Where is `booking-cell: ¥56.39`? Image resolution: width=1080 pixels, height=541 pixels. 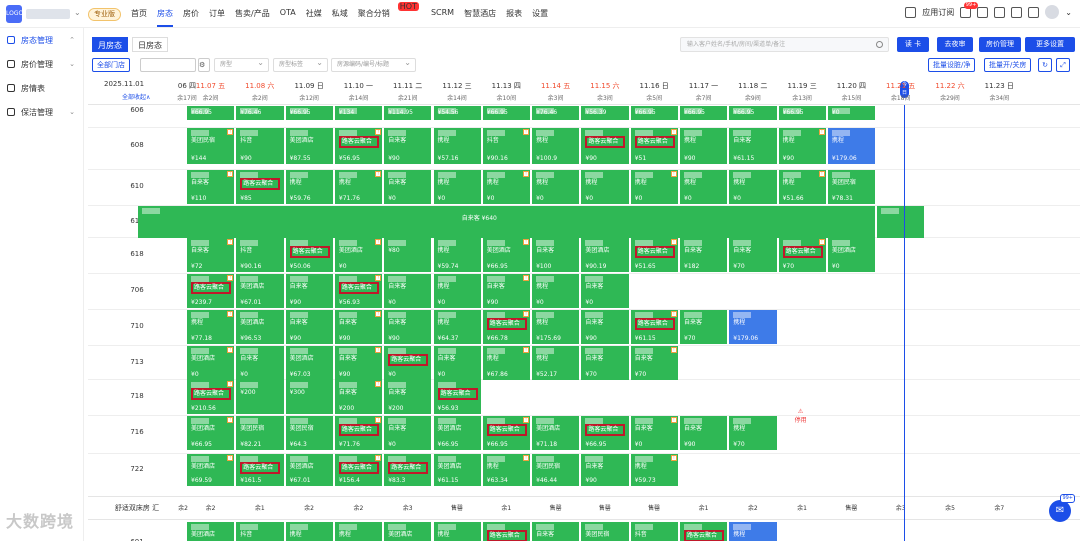
booking-cell: ¥56.39 is located at coordinates (605, 113).